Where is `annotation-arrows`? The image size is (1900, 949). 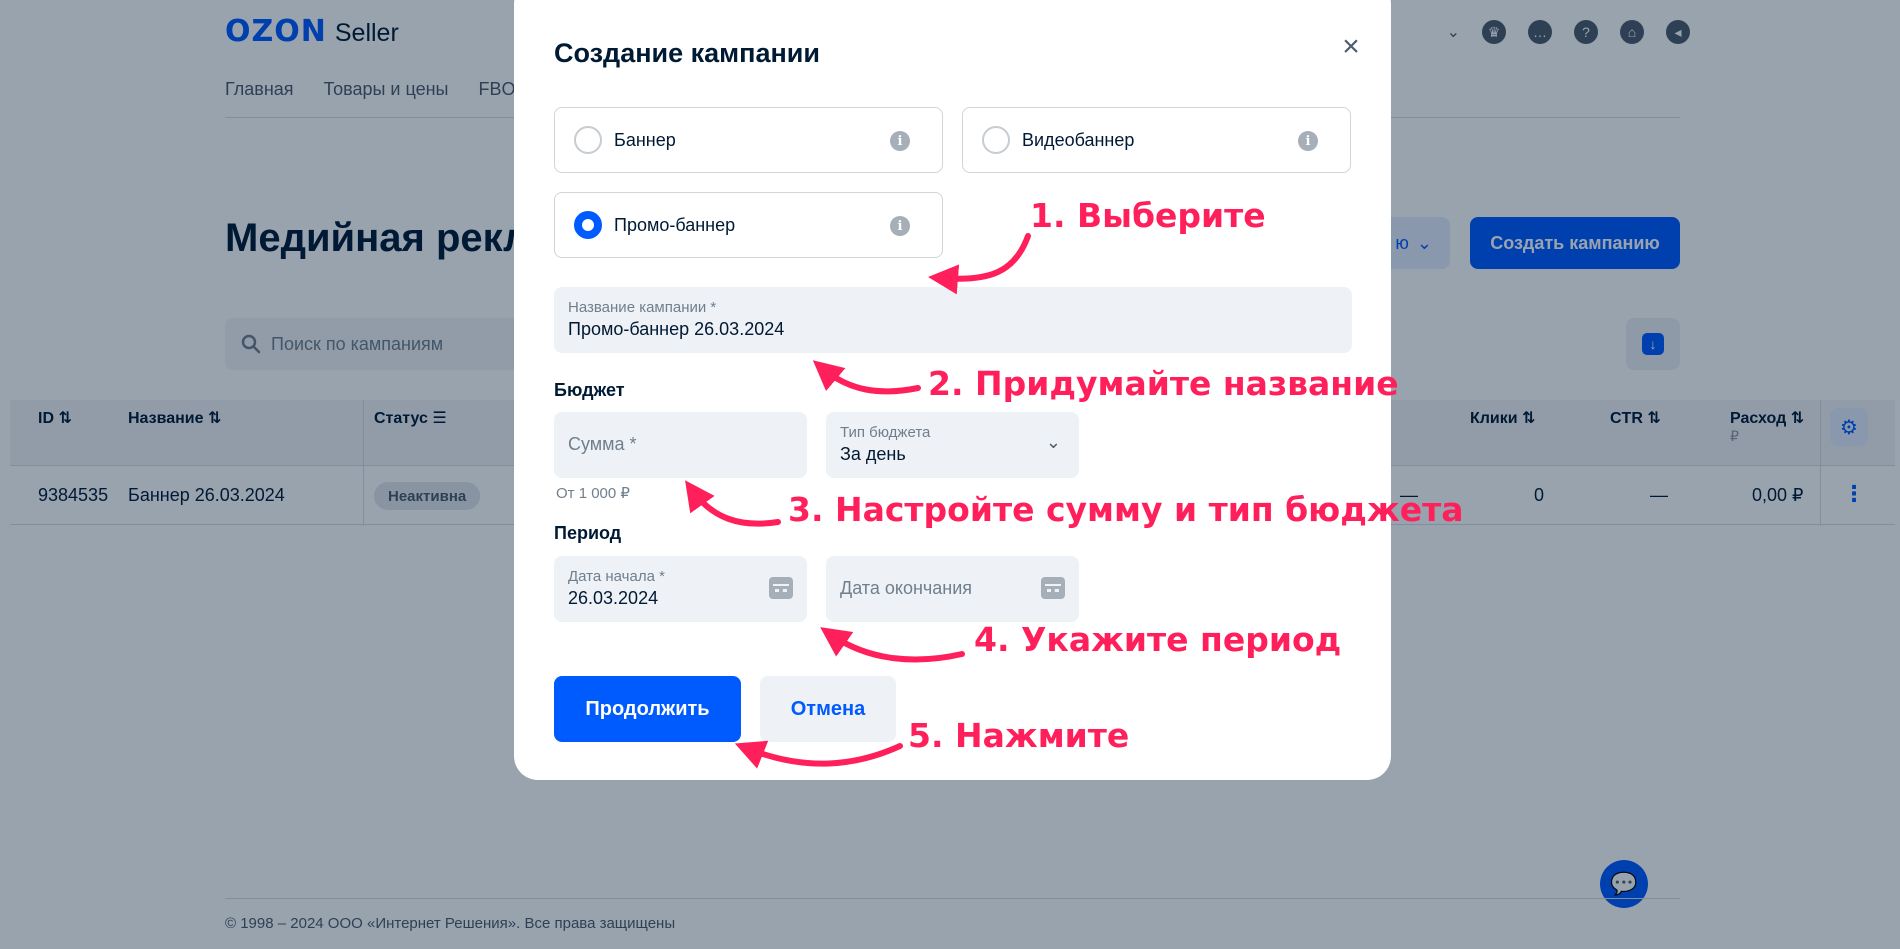 annotation-arrows is located at coordinates (858, 501).